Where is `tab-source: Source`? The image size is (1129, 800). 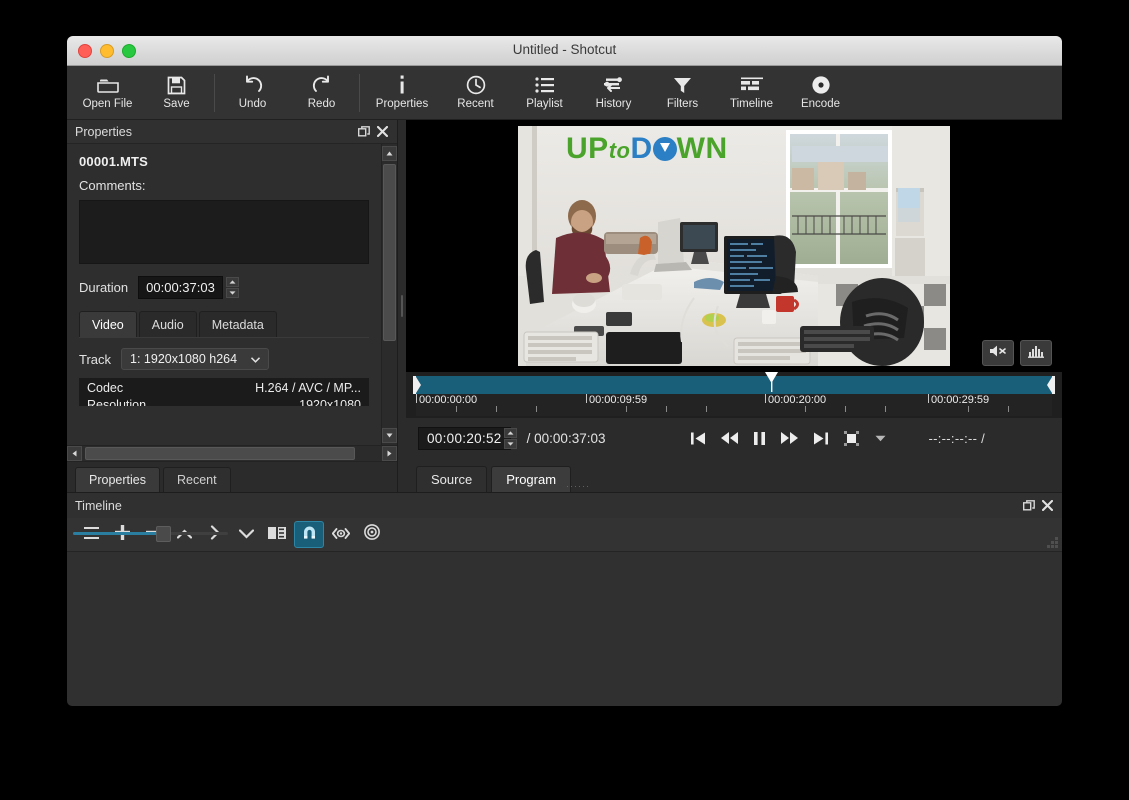
tab-source: Source is located at coordinates (452, 479).